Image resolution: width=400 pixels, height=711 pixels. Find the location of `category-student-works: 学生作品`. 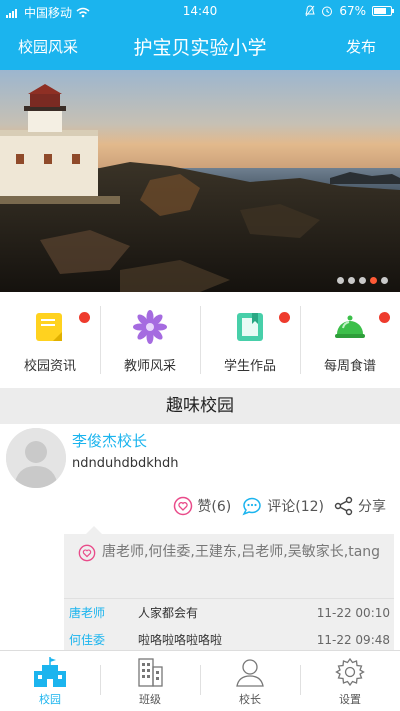

category-student-works: 学生作品 is located at coordinates (250, 340).